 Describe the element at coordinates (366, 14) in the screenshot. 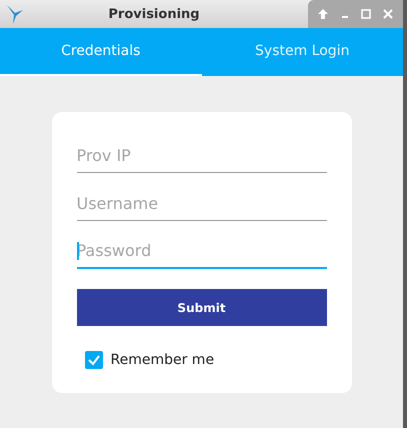

I see `maximize-icon` at that location.